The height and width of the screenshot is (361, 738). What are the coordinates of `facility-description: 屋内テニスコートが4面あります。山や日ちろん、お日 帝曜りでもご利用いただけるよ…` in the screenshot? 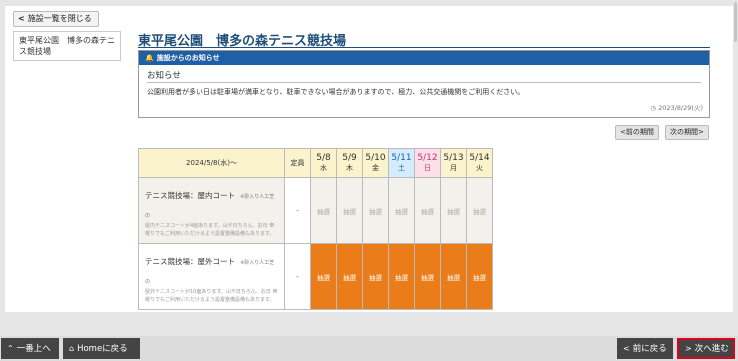 It's located at (210, 230).